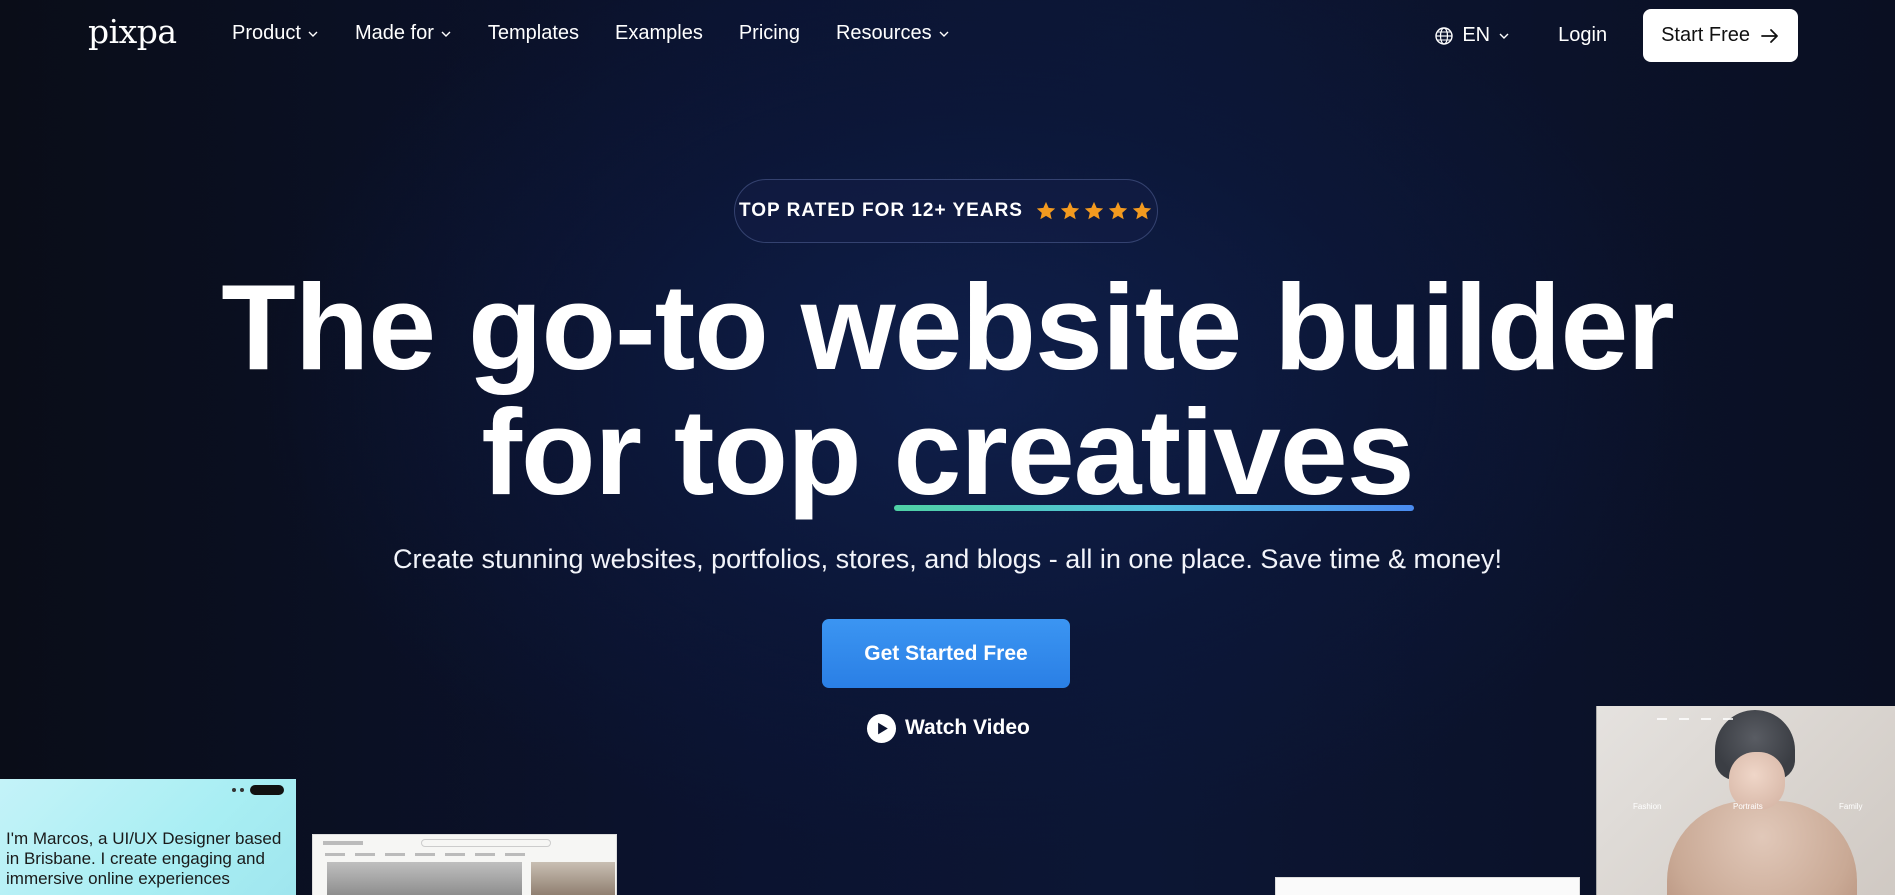 The height and width of the screenshot is (895, 1895). What do you see at coordinates (1476, 35) in the screenshot?
I see `language-label: EN` at bounding box center [1476, 35].